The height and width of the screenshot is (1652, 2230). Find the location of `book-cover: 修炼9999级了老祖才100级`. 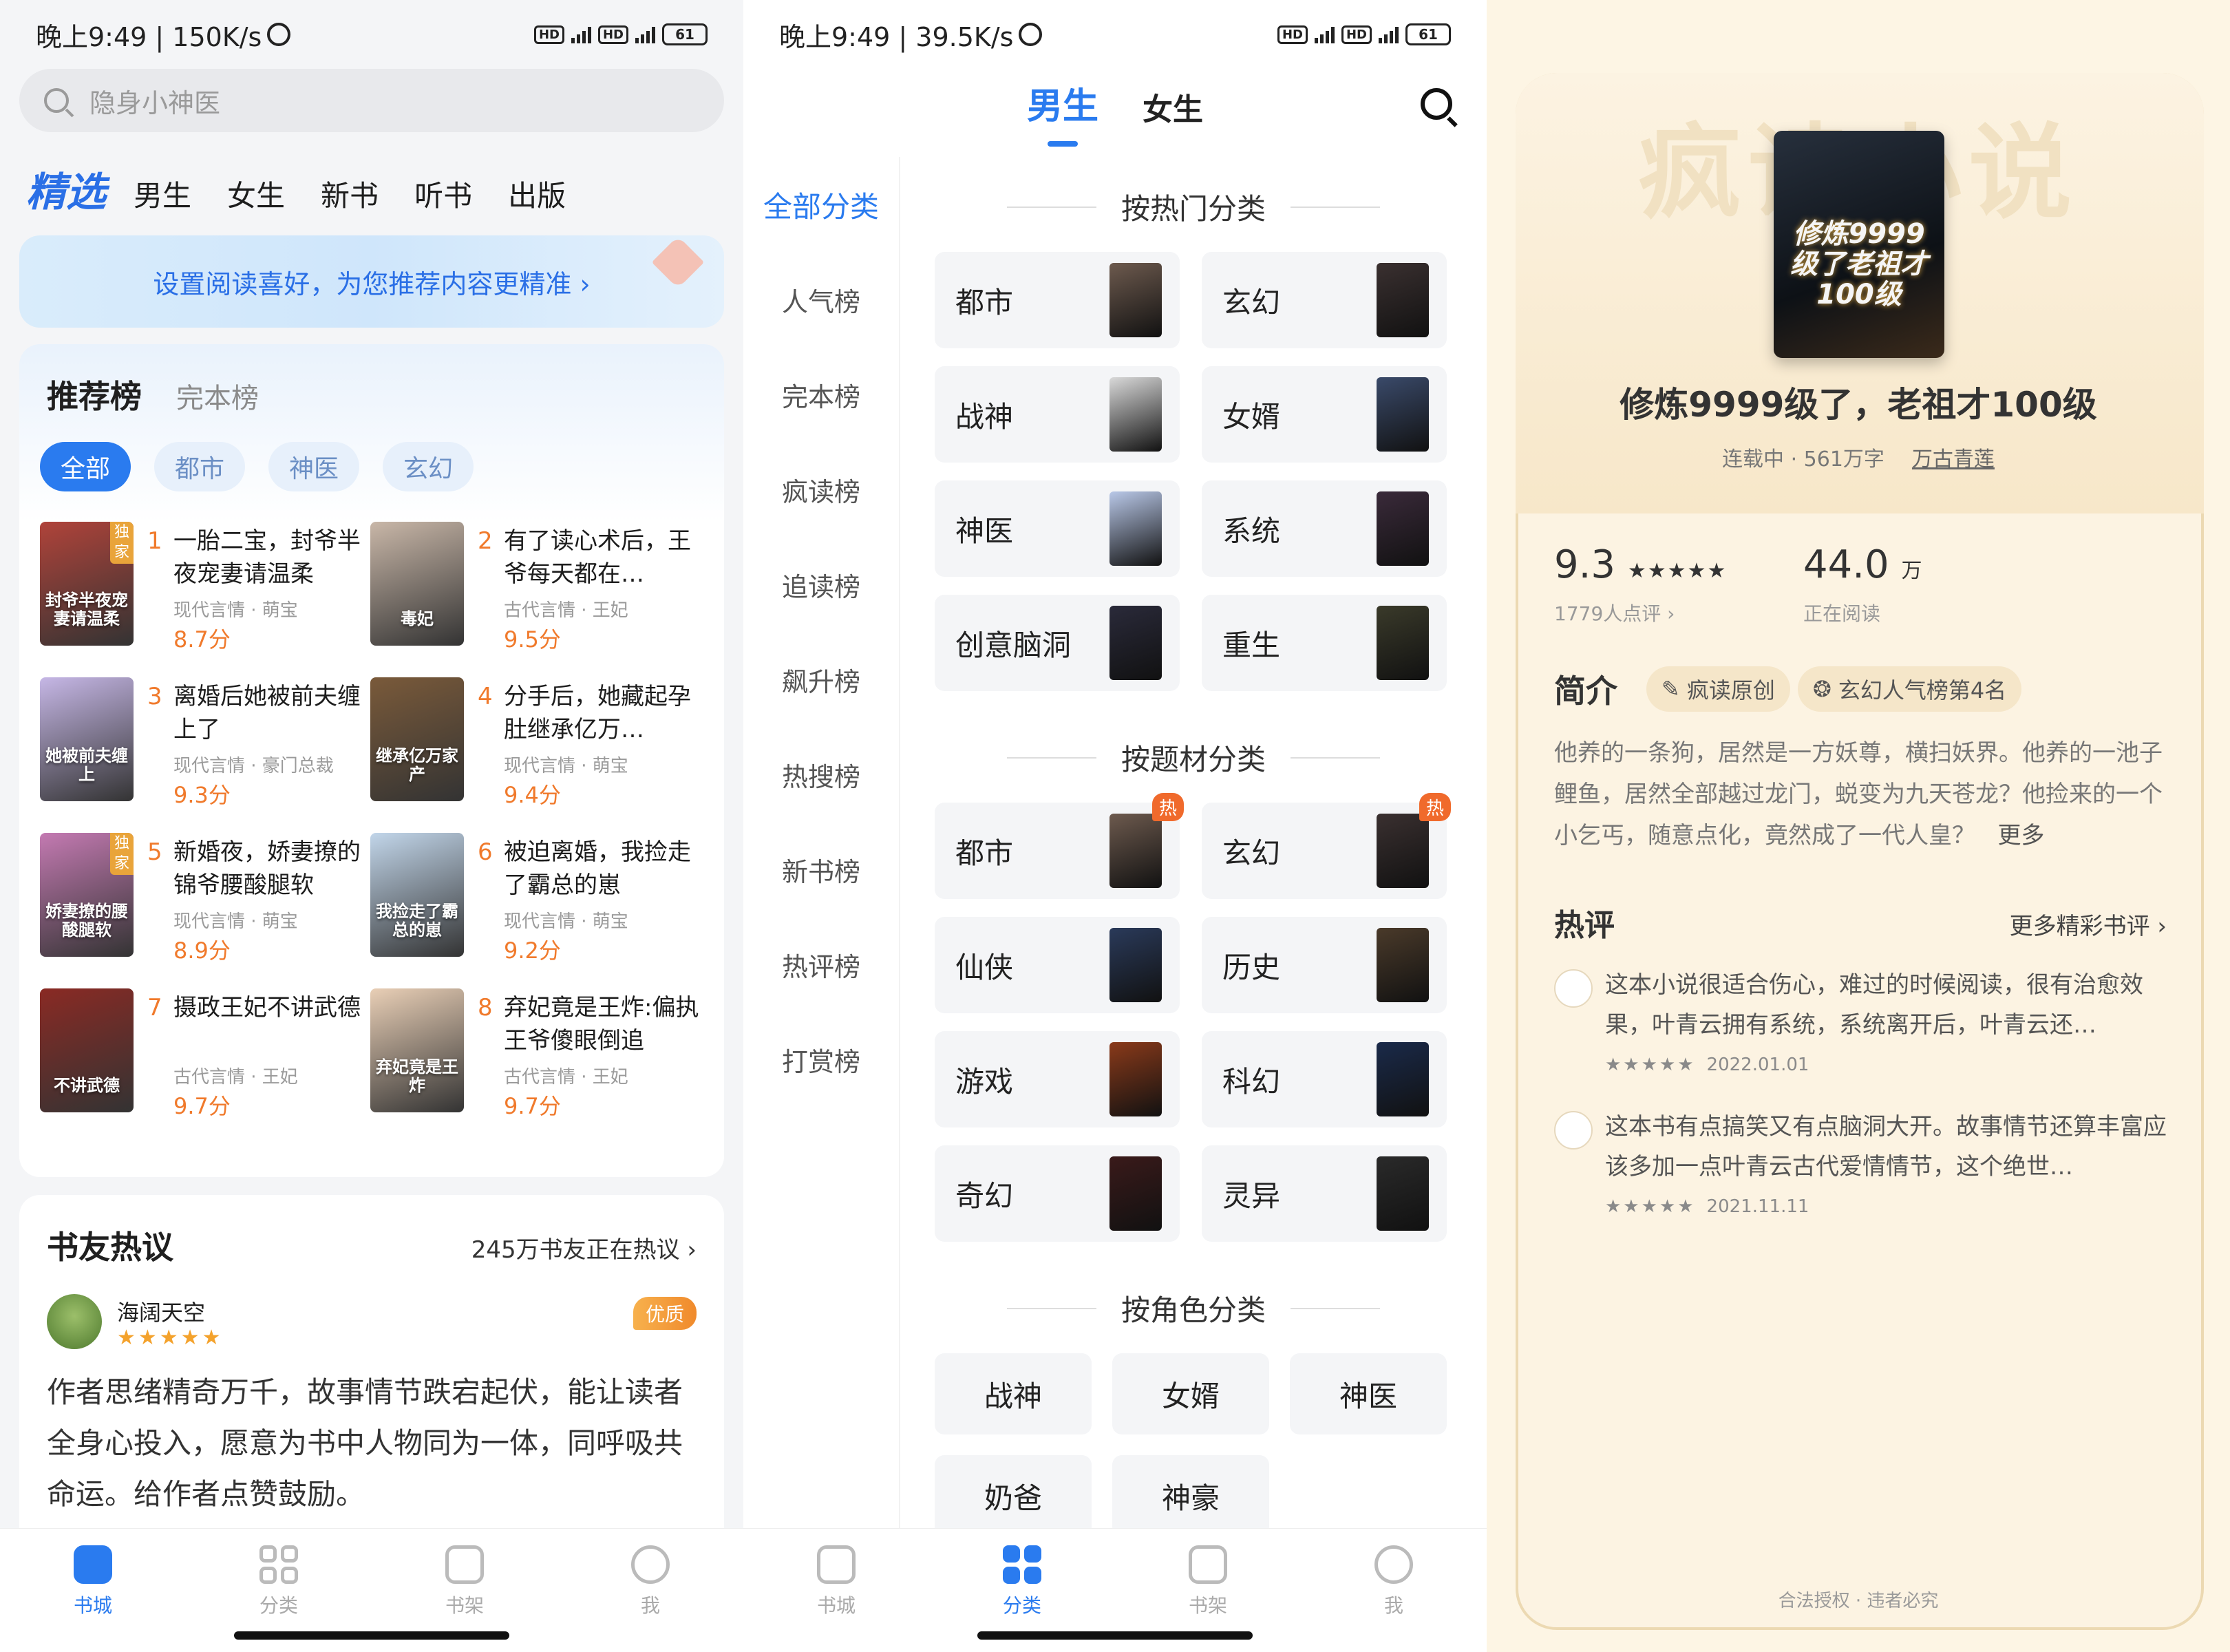

book-cover: 修炼9999级了老祖才100级 is located at coordinates (1859, 245).